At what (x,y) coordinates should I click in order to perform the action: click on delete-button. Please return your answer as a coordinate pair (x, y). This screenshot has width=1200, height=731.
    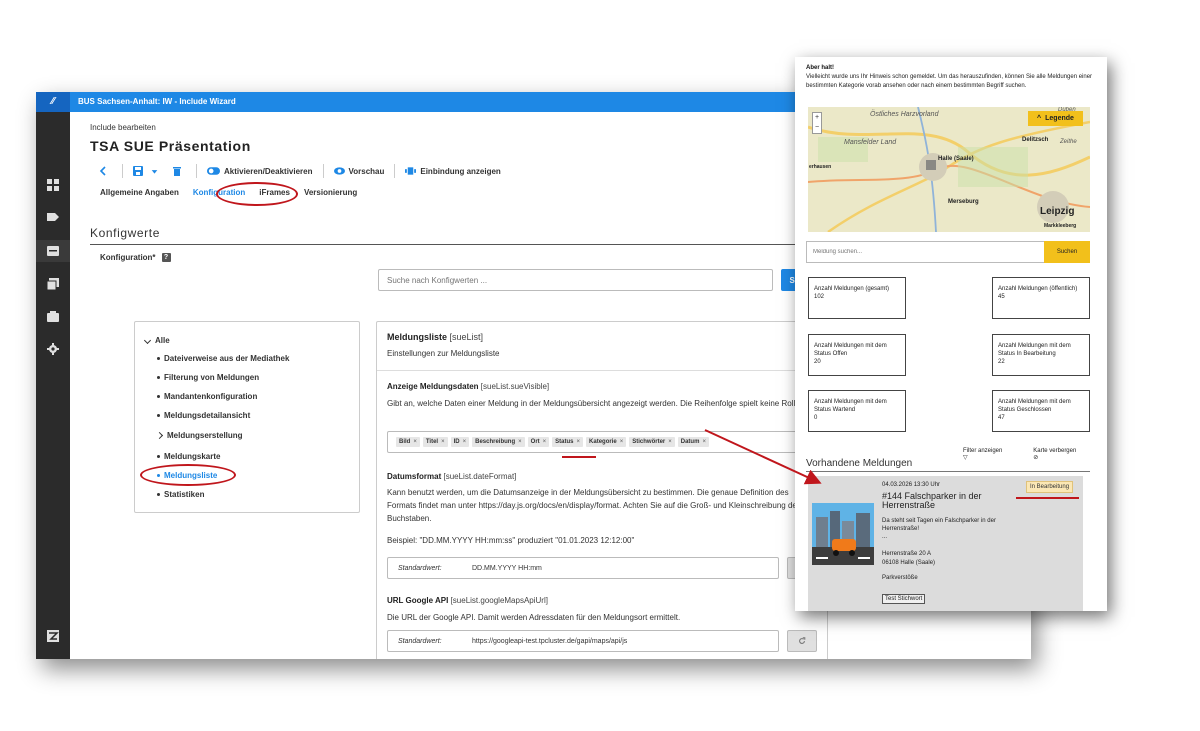
    Looking at the image, I should click on (179, 171).